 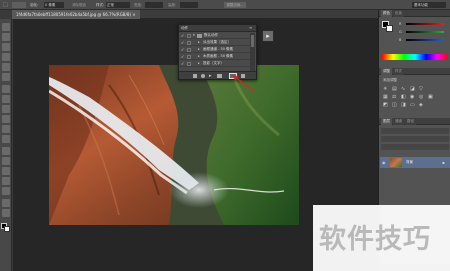 What do you see at coordinates (429, 5) in the screenshot?
I see `workspace-select: 基本功能` at bounding box center [429, 5].